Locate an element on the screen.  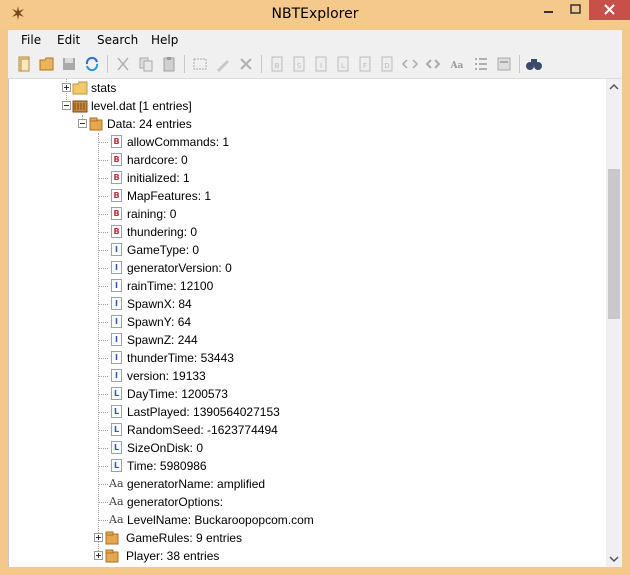
tree-node-label: rainTime: 12100 is located at coordinates (170, 286).